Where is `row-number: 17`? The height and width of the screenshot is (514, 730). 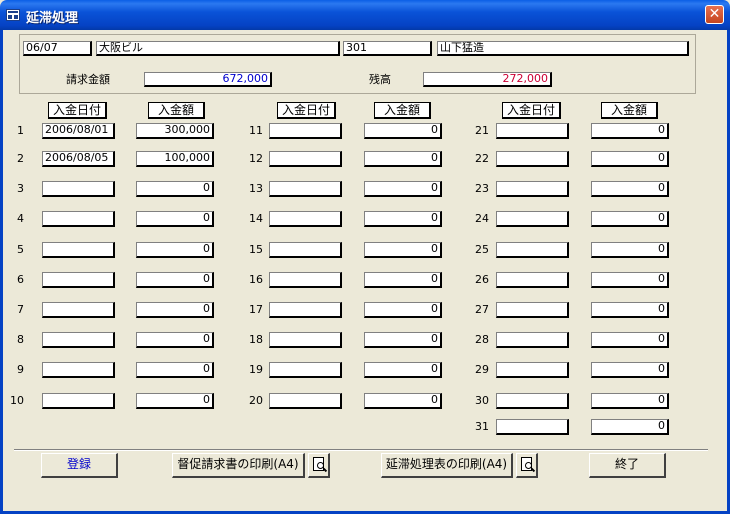
row-number: 17 is located at coordinates (256, 309).